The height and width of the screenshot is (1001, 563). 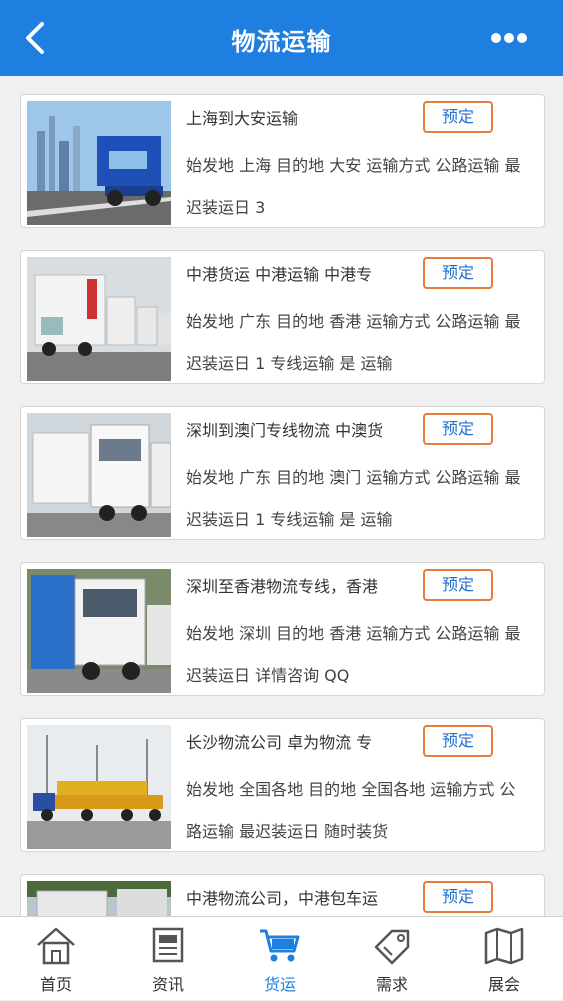 I want to click on nav-demand: 需求, so click(x=392, y=959).